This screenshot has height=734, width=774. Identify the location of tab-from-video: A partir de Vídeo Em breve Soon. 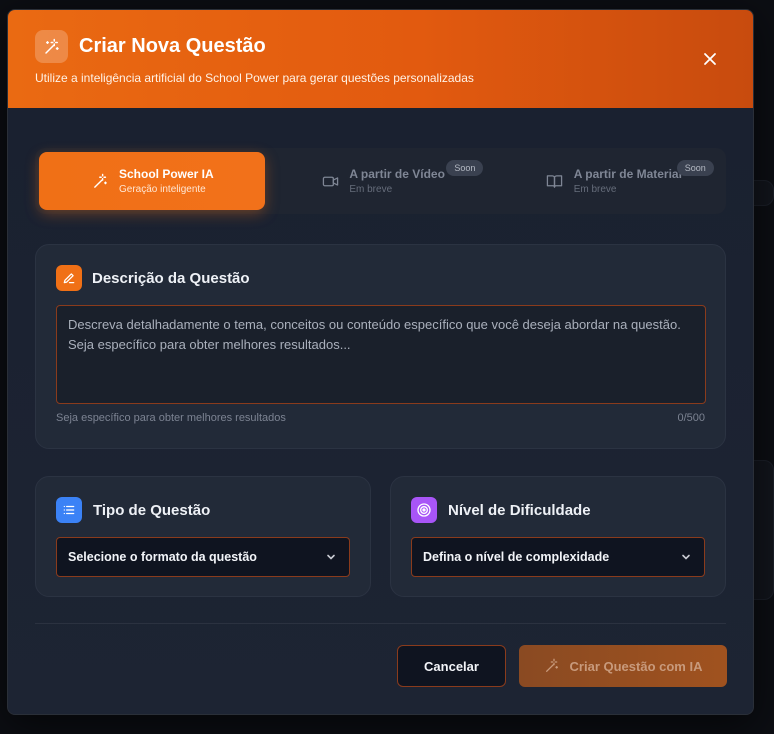
(382, 181).